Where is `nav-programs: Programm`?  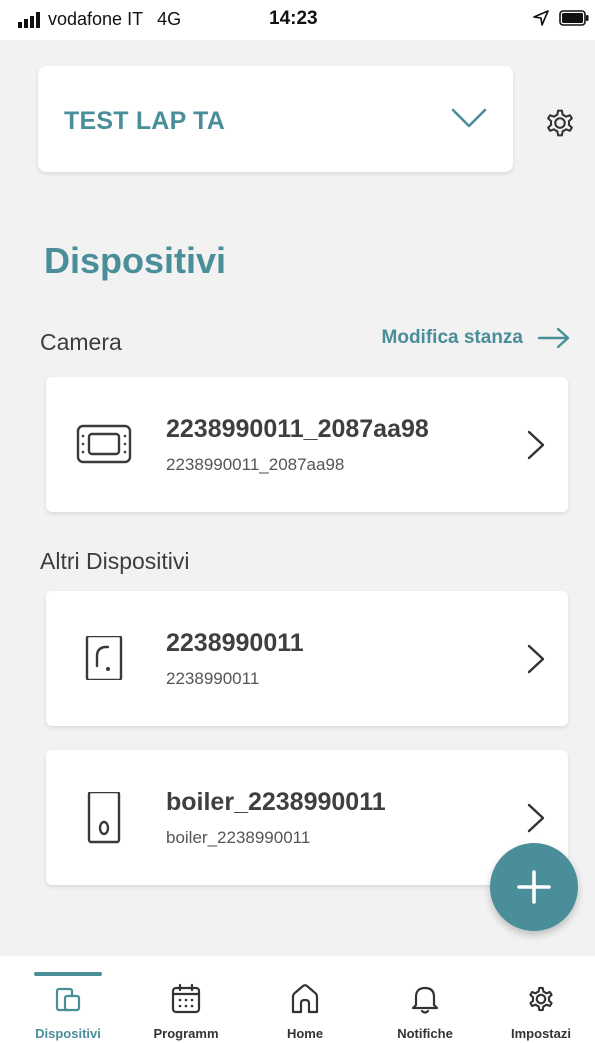 nav-programs: Programm is located at coordinates (186, 1011).